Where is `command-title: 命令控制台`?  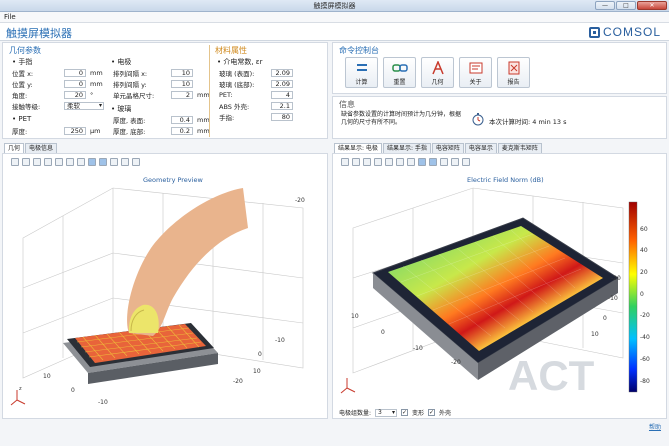 command-title: 命令控制台 is located at coordinates (359, 50).